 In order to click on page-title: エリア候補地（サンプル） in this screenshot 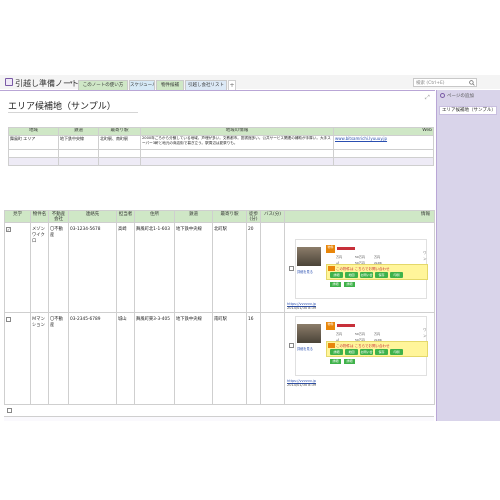, I will do `click(62, 105)`.